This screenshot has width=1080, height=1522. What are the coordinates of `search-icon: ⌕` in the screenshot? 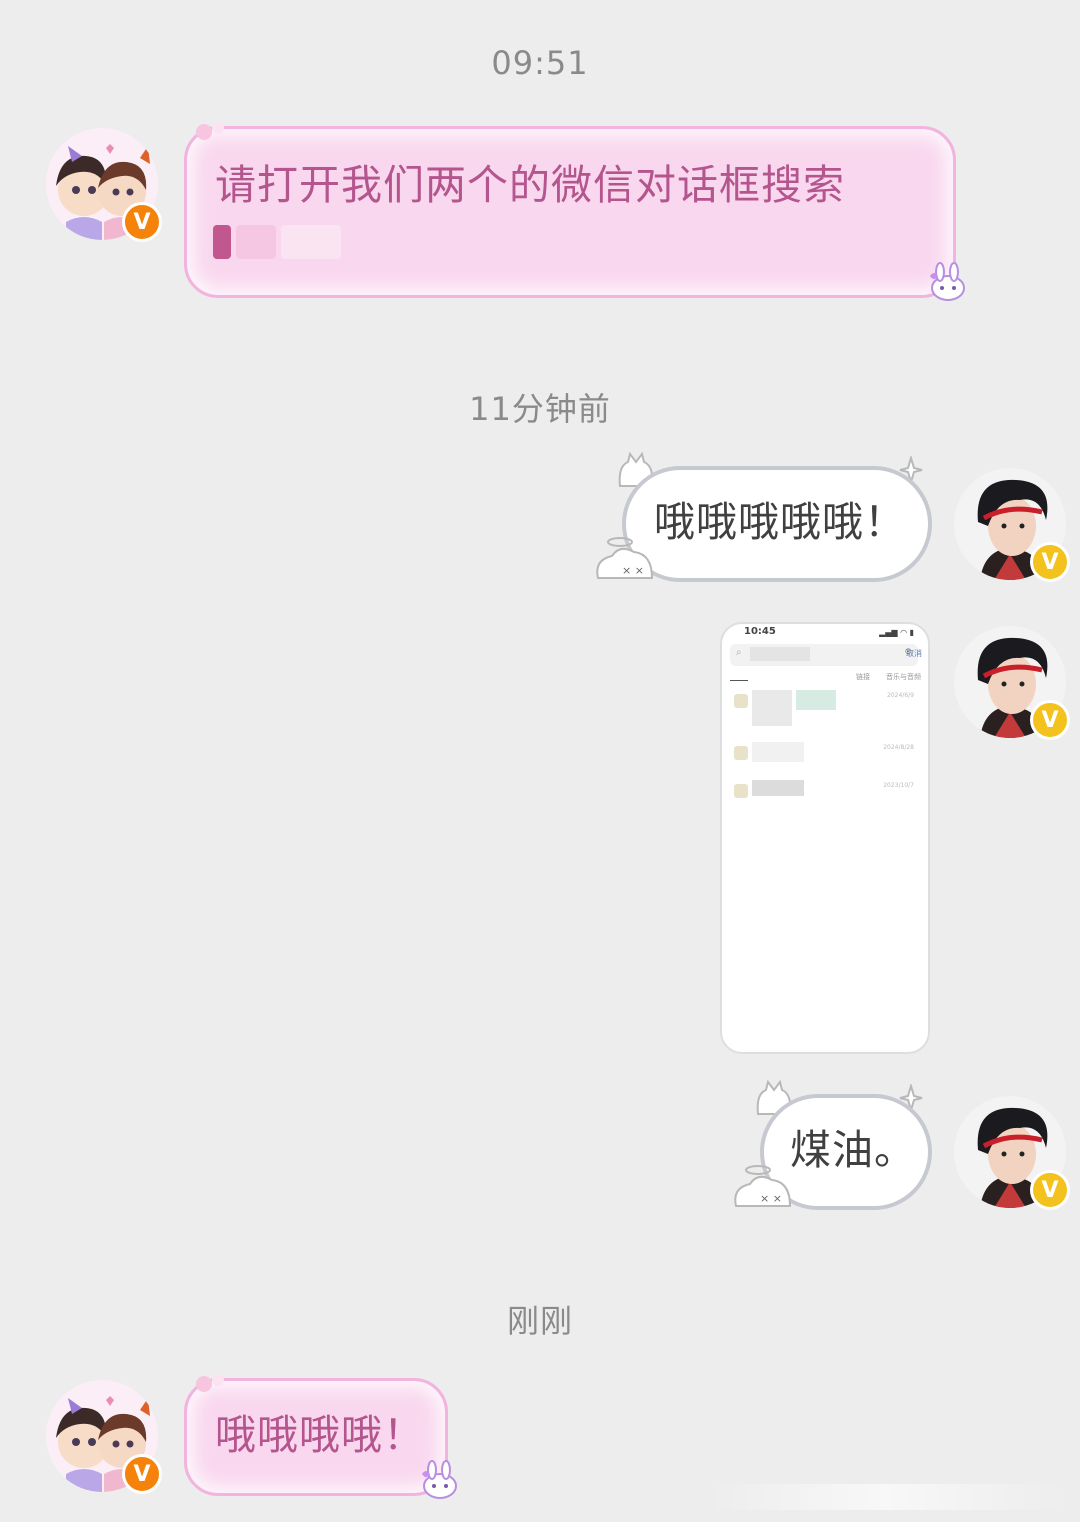 It's located at (739, 652).